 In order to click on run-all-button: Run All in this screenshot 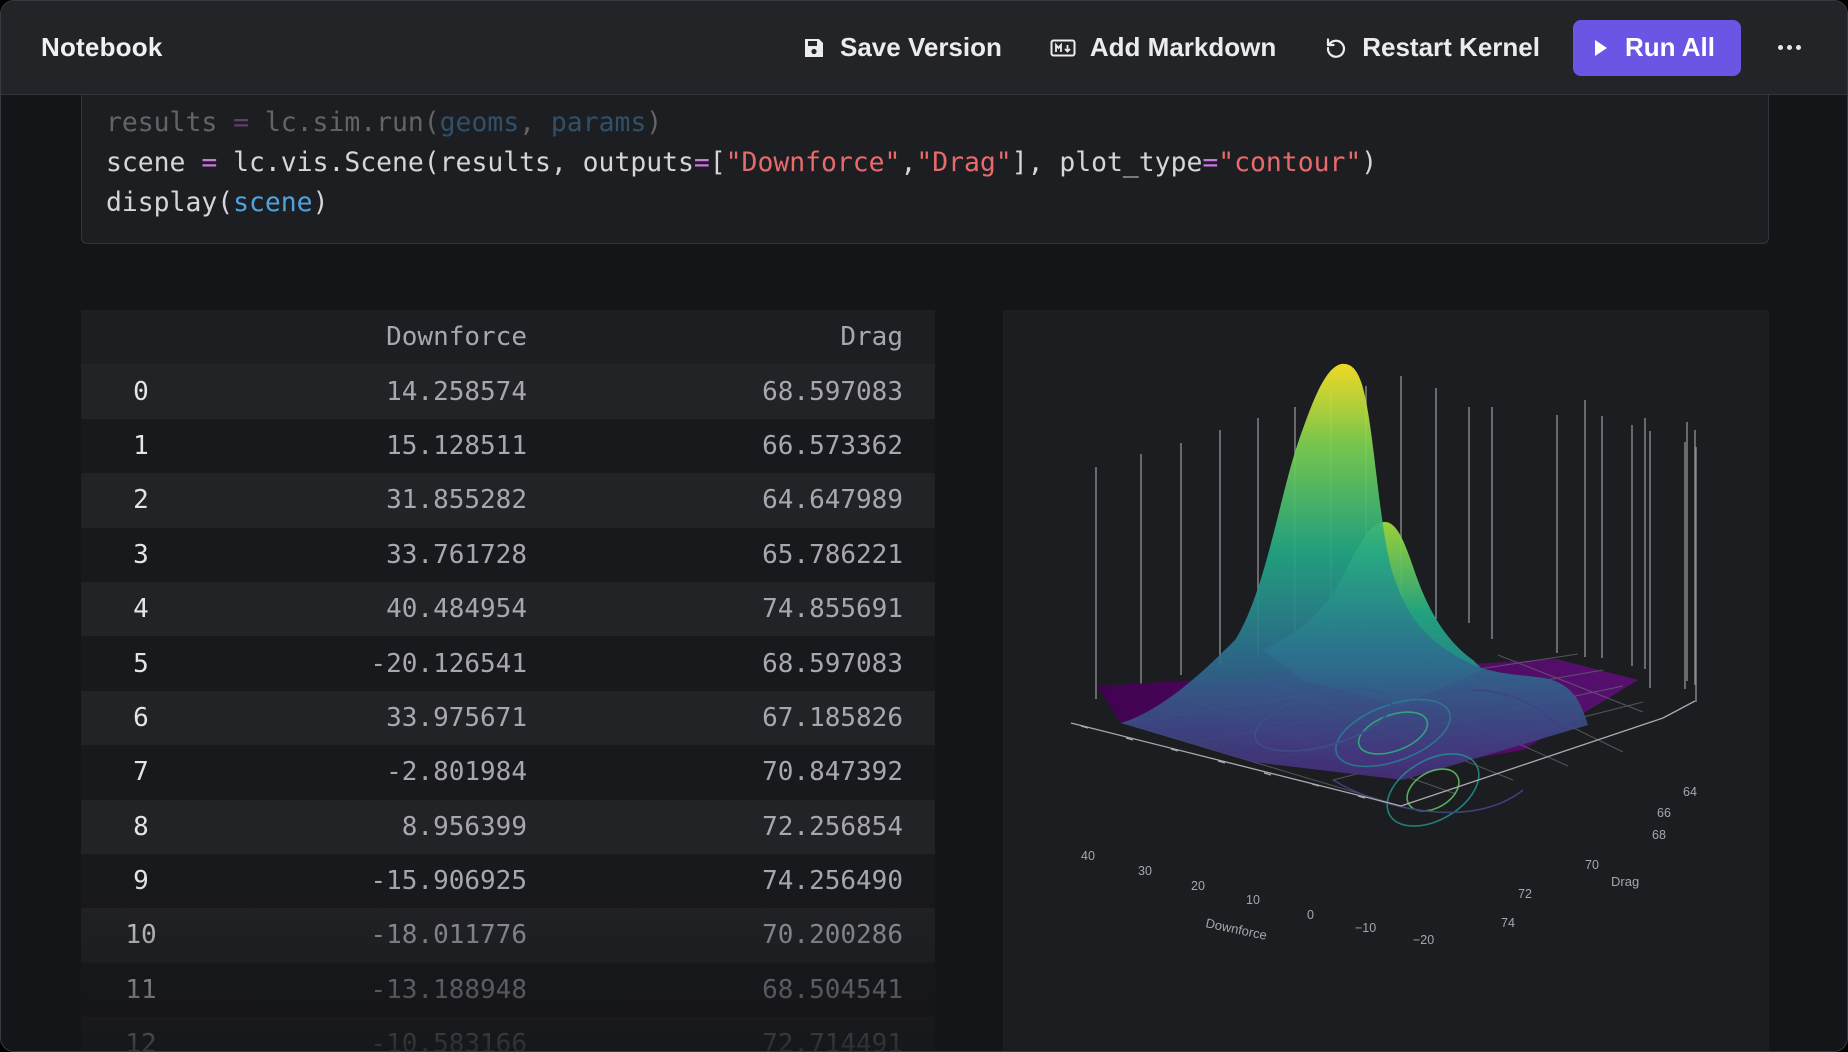, I will do `click(1656, 47)`.